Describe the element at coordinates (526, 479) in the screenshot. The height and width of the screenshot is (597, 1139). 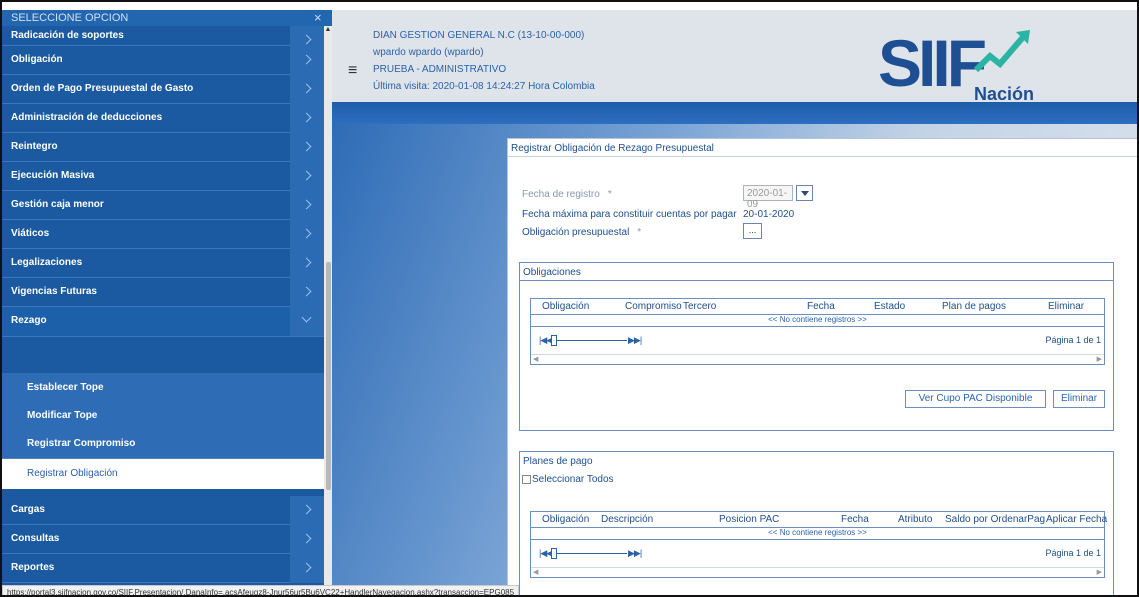
I see `select-all-checkbox` at that location.